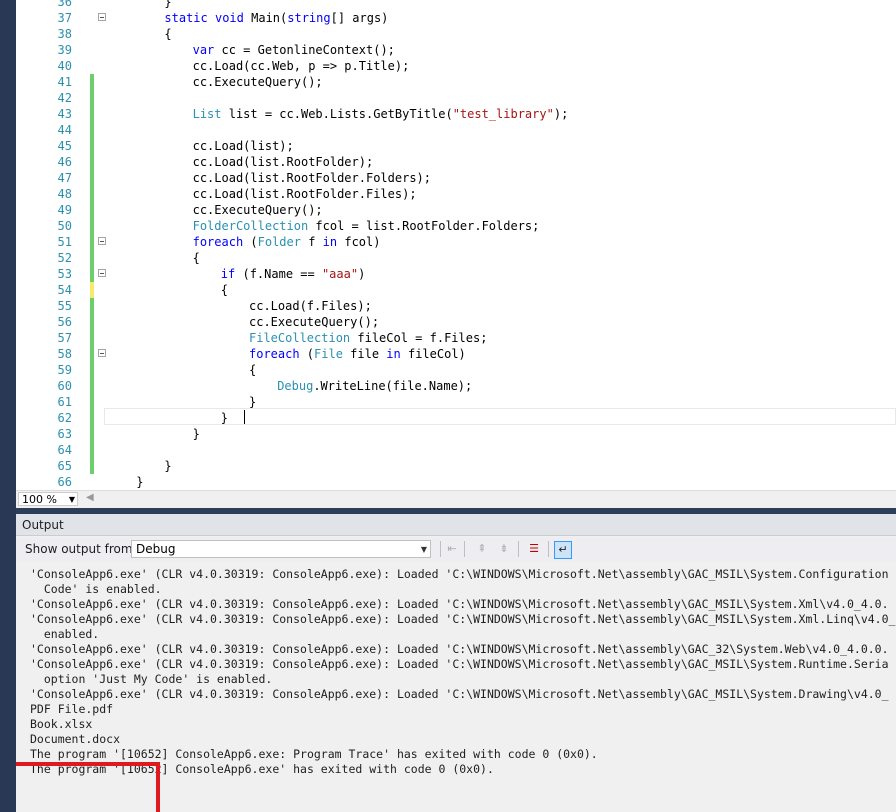  Describe the element at coordinates (88, 787) in the screenshot. I see `highlight-annotation-box` at that location.